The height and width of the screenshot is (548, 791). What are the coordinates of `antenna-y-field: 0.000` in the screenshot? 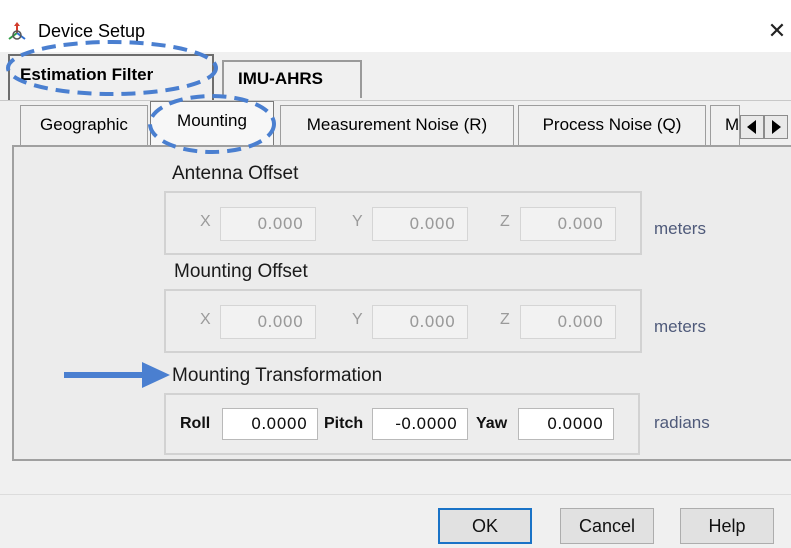 It's located at (420, 224).